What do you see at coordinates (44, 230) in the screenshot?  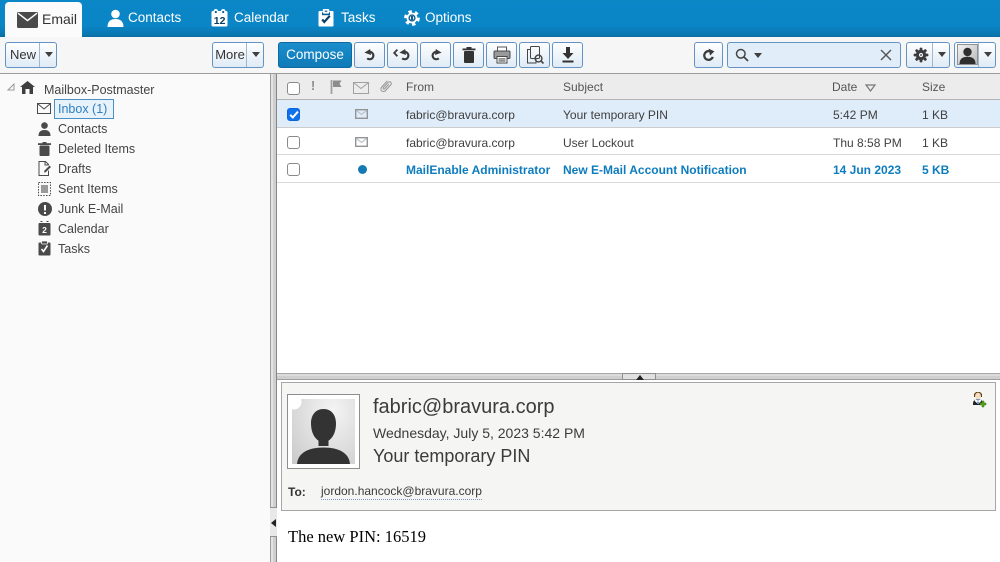 I see `svg-text: 2` at bounding box center [44, 230].